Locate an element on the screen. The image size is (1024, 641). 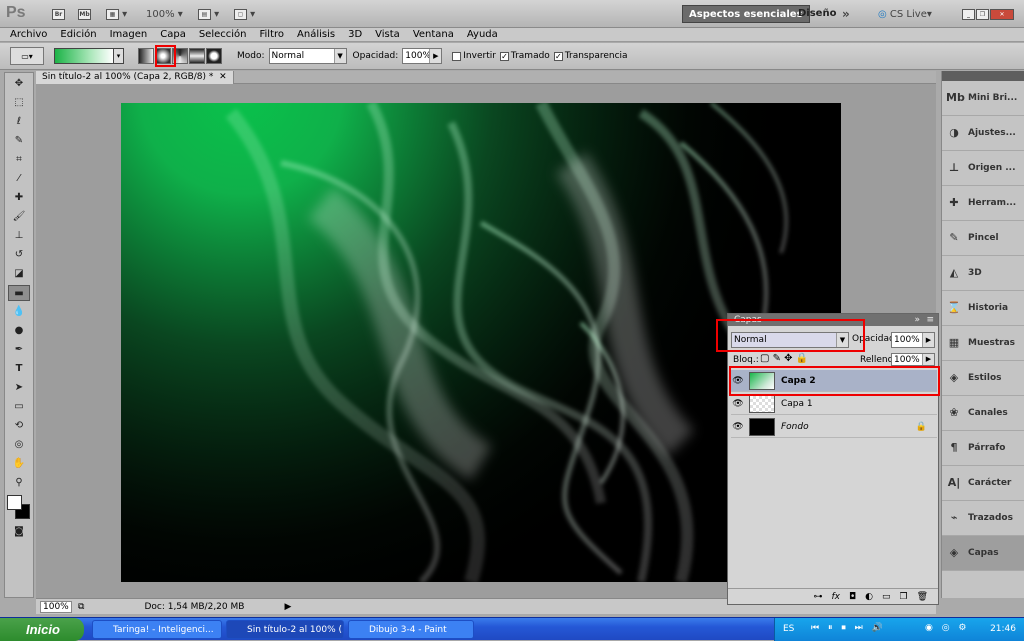
language-indicator: ES is located at coordinates (788, 629).